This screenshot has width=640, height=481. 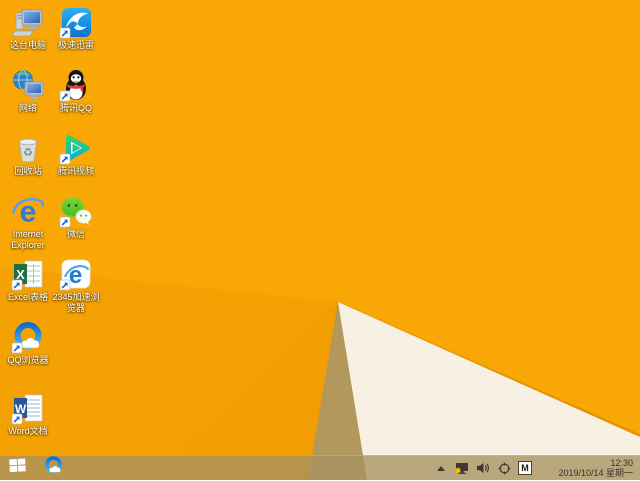 What do you see at coordinates (75, 45) in the screenshot?
I see `desktop-icon-label: 极速迅雷` at bounding box center [75, 45].